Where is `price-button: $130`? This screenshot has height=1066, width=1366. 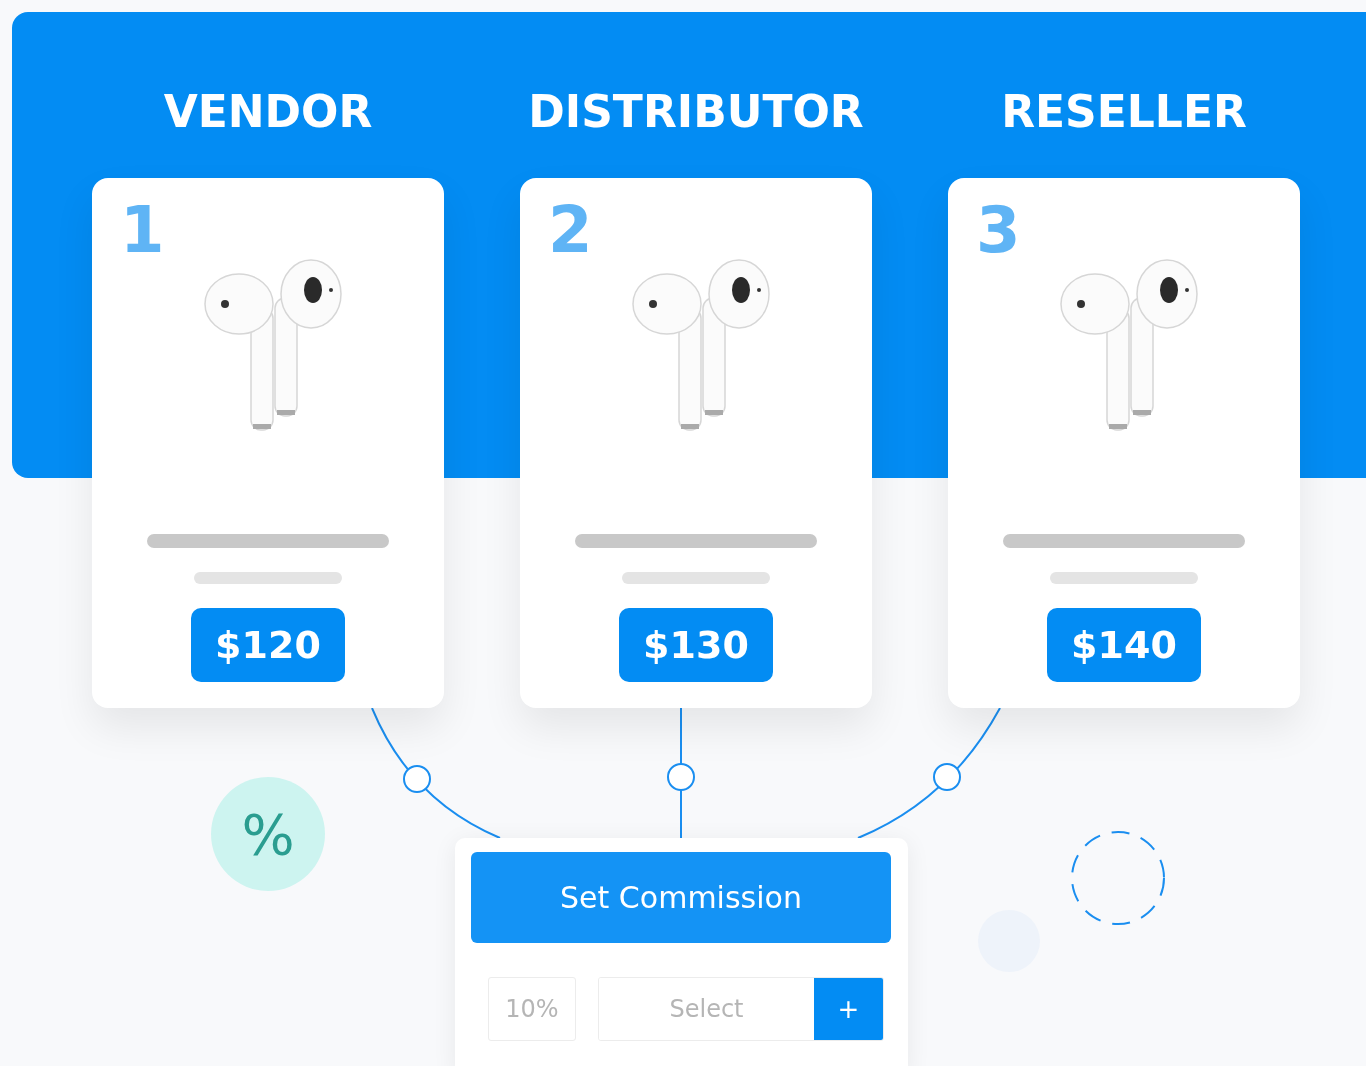
price-button: $130 is located at coordinates (696, 645).